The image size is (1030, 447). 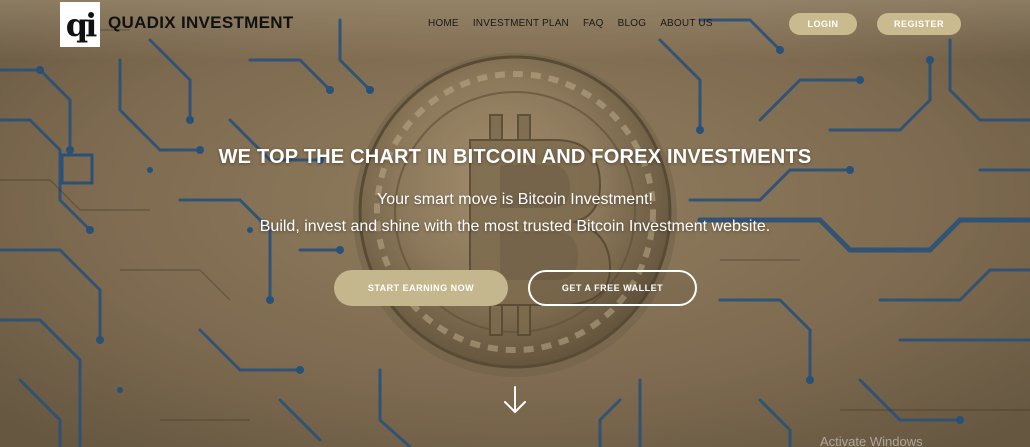 What do you see at coordinates (823, 24) in the screenshot?
I see `login-button: LOGIN` at bounding box center [823, 24].